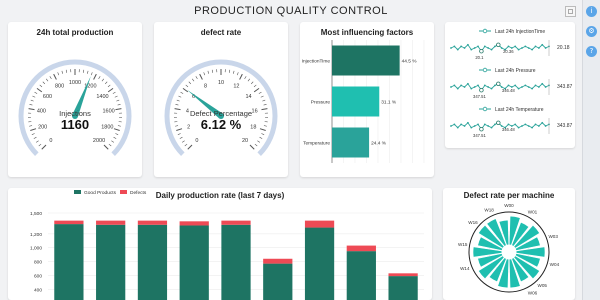 This screenshot has height=300, width=600. Describe the element at coordinates (205, 87) in the screenshot. I see `defect-gauge-tick-label: 8` at that location.